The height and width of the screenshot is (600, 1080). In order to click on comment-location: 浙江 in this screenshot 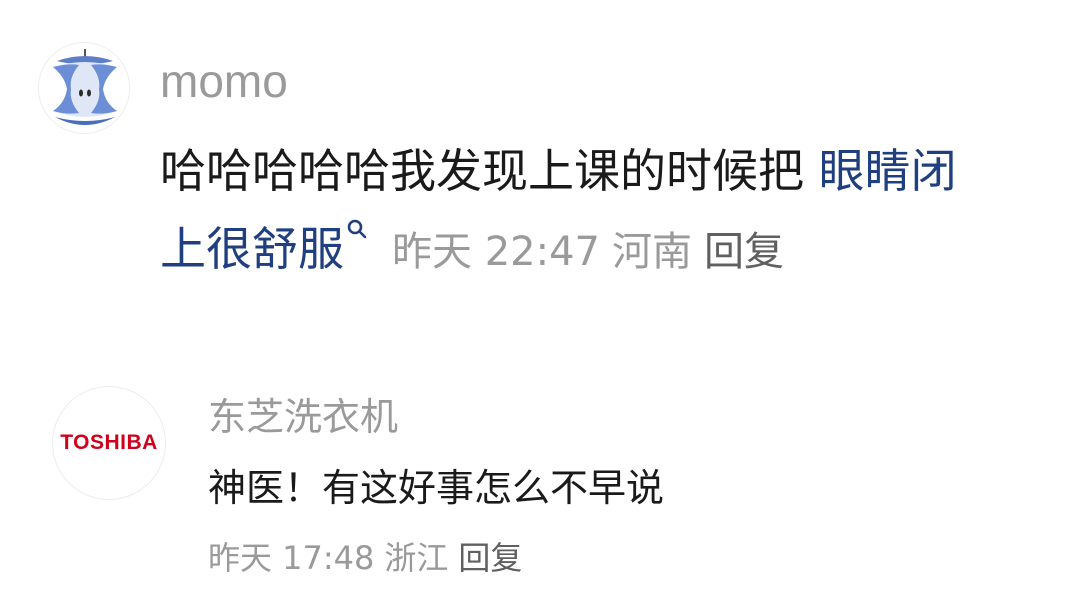, I will do `click(416, 558)`.